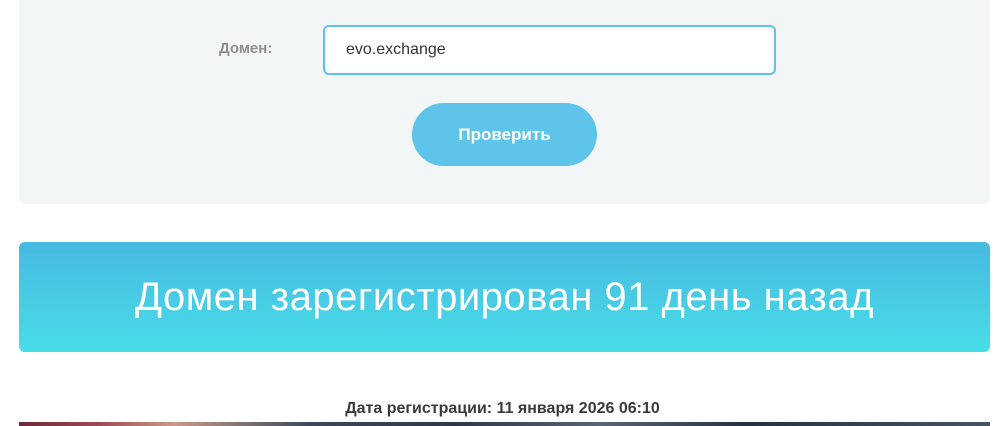 This screenshot has height=426, width=1005. I want to click on domain-label: Домен:, so click(246, 48).